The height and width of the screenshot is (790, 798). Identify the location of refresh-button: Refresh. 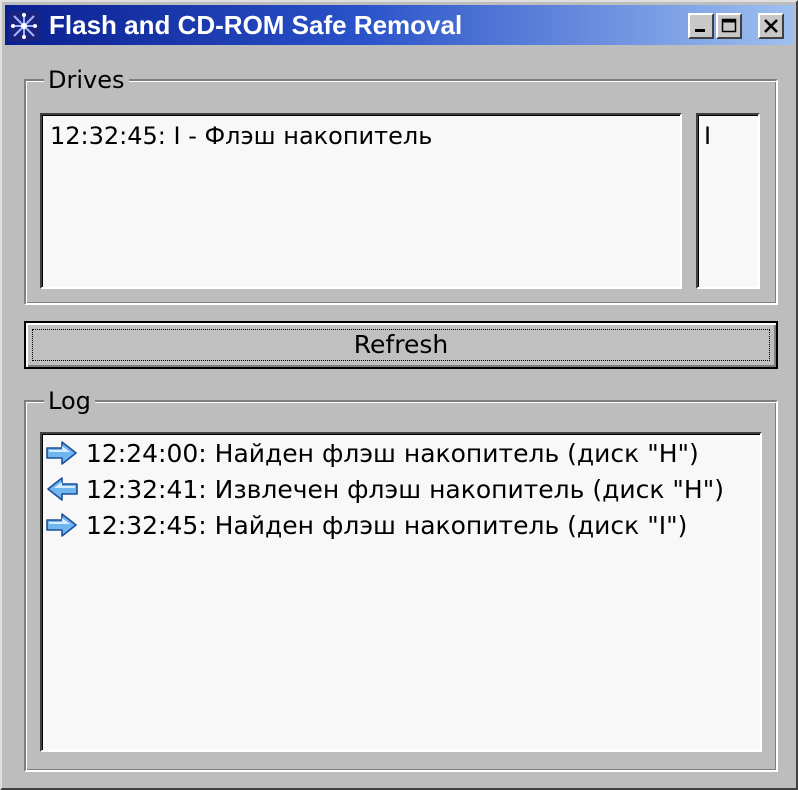
(401, 345).